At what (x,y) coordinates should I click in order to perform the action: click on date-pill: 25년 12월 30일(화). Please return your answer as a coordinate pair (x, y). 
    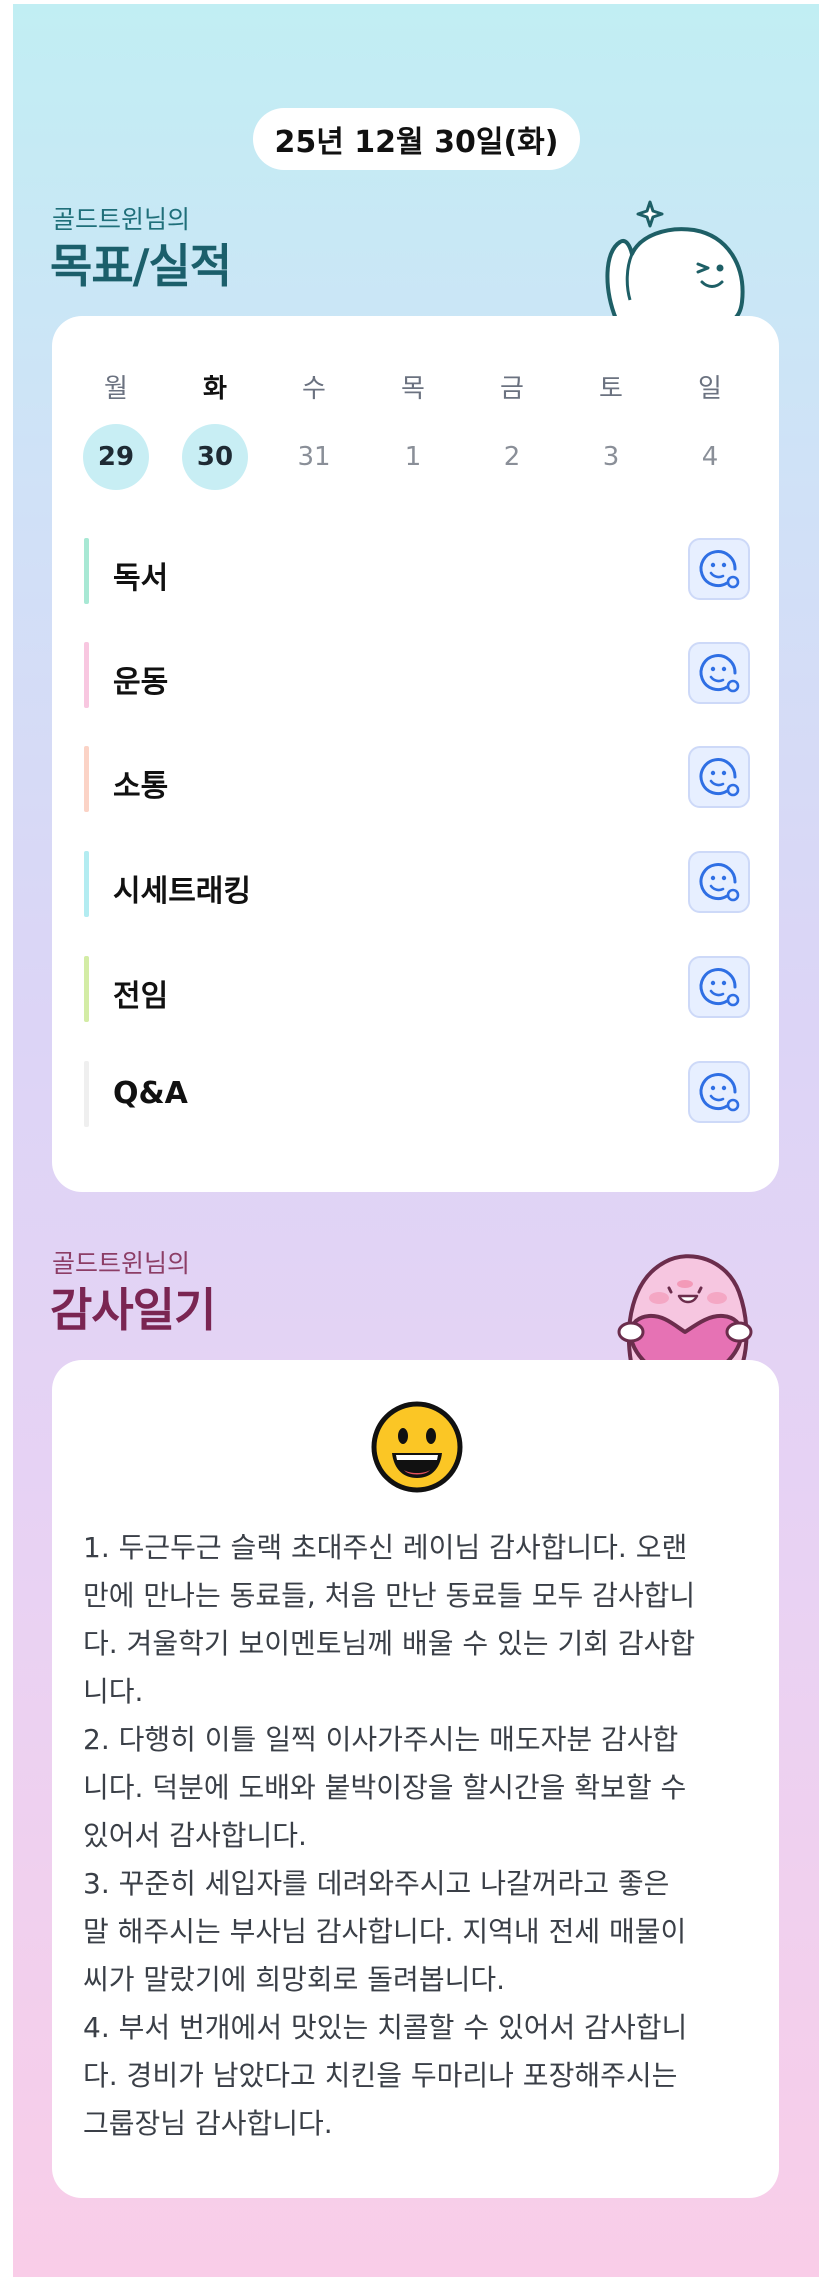
    Looking at the image, I should click on (416, 139).